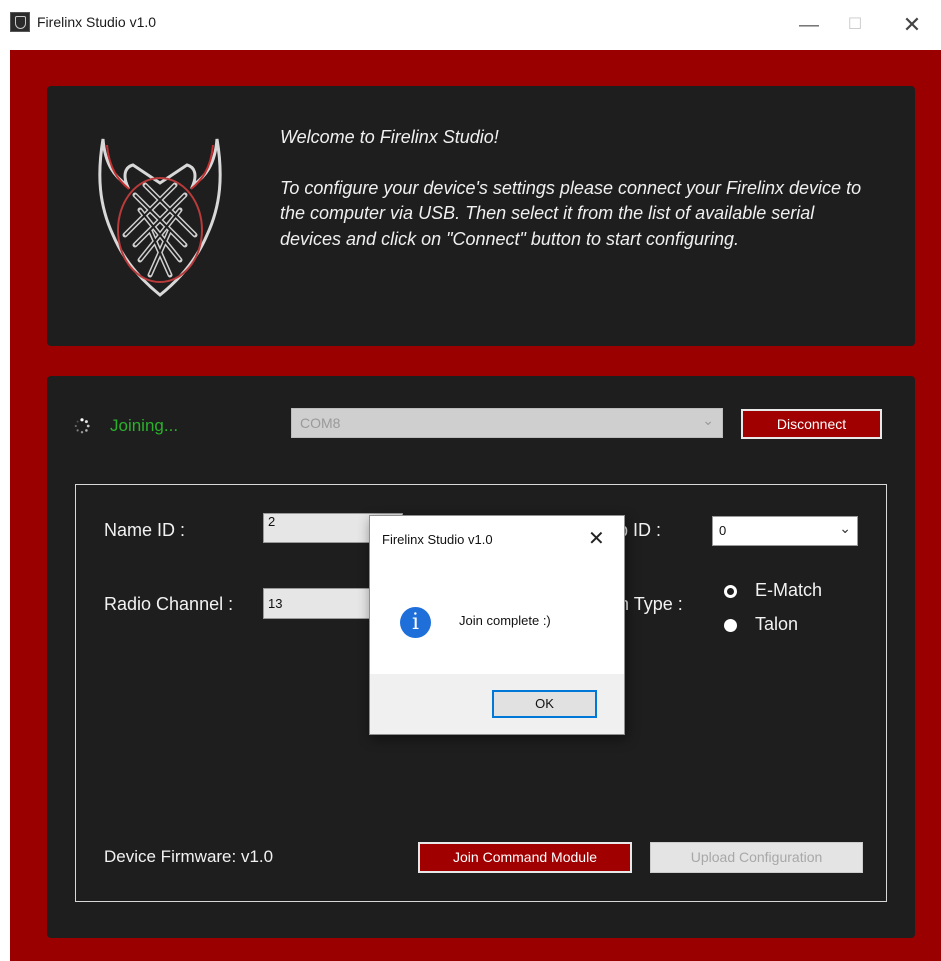  Describe the element at coordinates (730, 625) in the screenshot. I see `radio-button-selected-icon` at that location.